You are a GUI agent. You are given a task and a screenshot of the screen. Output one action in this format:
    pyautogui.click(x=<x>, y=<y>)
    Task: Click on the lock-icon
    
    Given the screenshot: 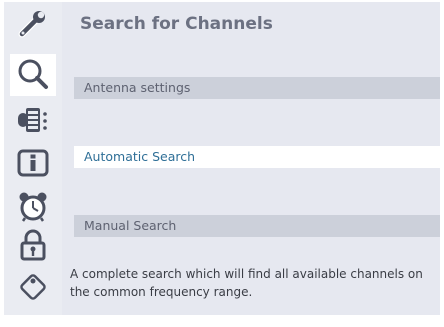 What is the action you would take?
    pyautogui.click(x=33, y=245)
    